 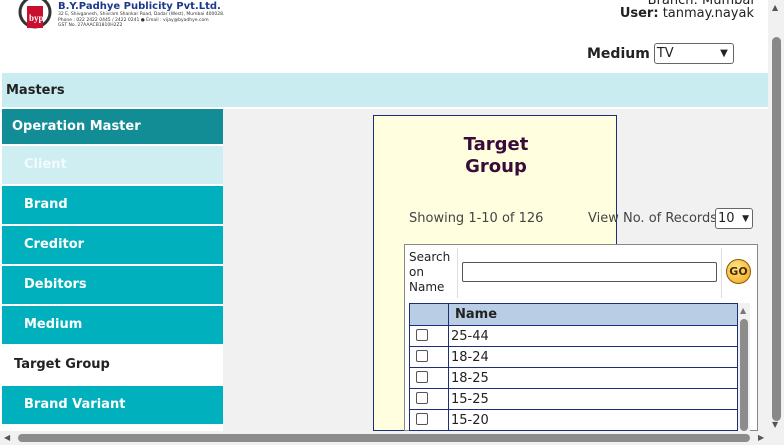 What do you see at coordinates (429, 272) in the screenshot?
I see `search-label: Search on Name` at bounding box center [429, 272].